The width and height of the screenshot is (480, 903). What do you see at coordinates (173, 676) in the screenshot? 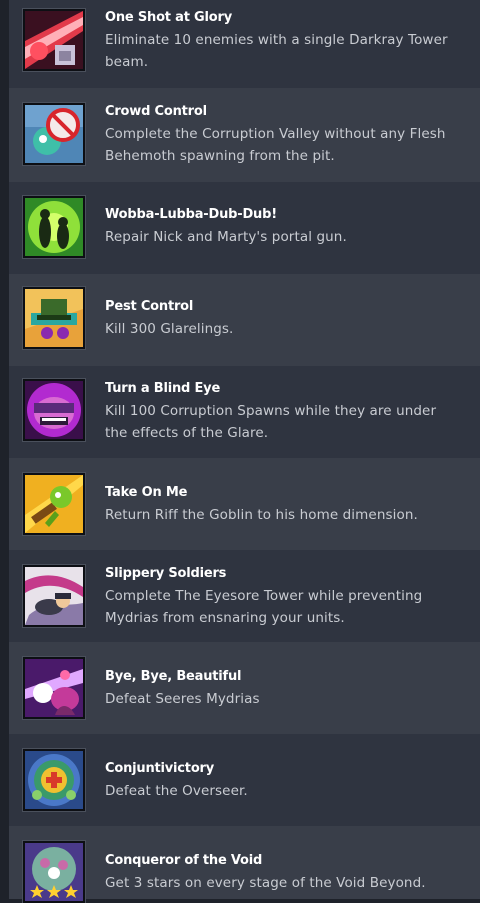
I see `achievement-title: Bye, Bye, Beautiful` at bounding box center [173, 676].